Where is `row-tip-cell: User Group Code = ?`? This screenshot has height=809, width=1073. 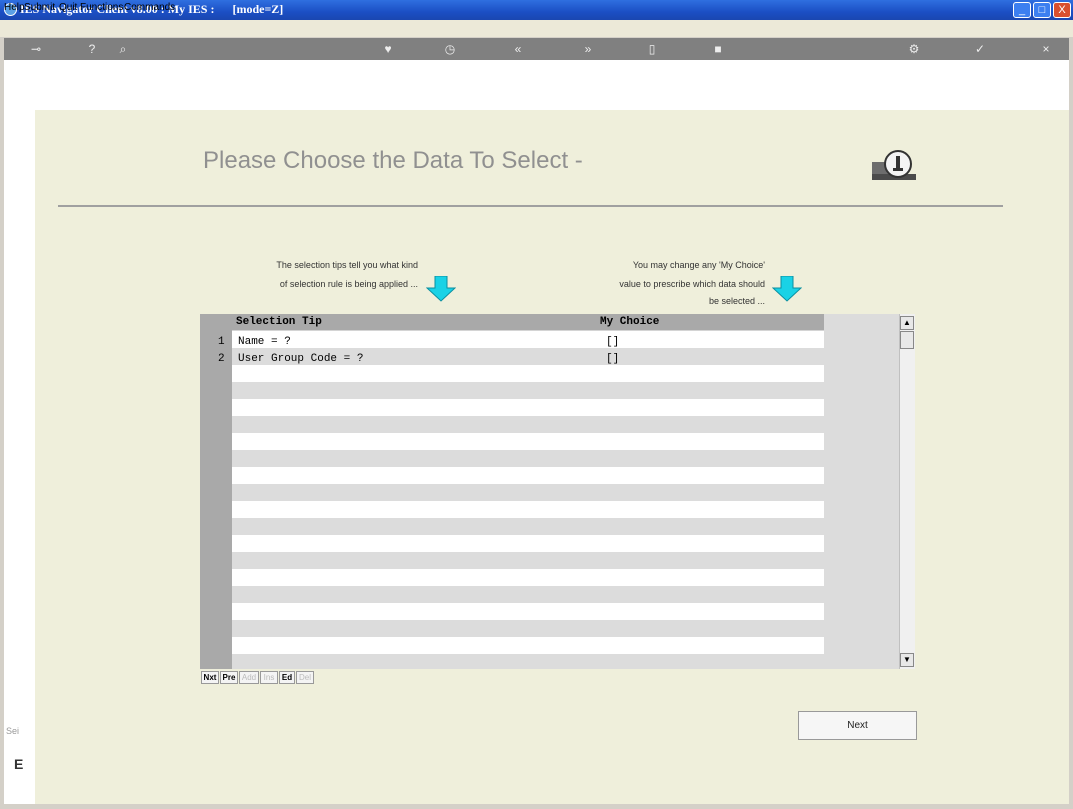
row-tip-cell: User Group Code = ? is located at coordinates (300, 359).